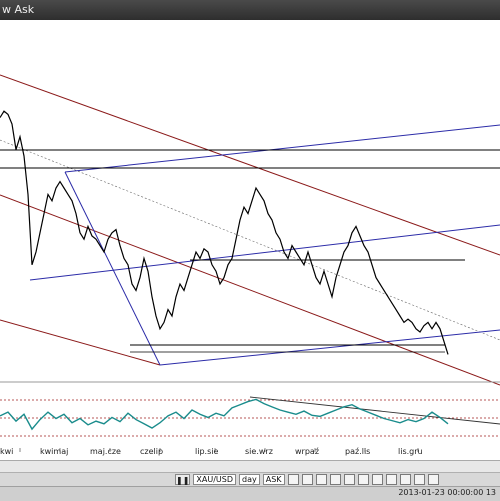 This screenshot has width=500, height=501. I want to click on window-title: w Ask, so click(18, 9).